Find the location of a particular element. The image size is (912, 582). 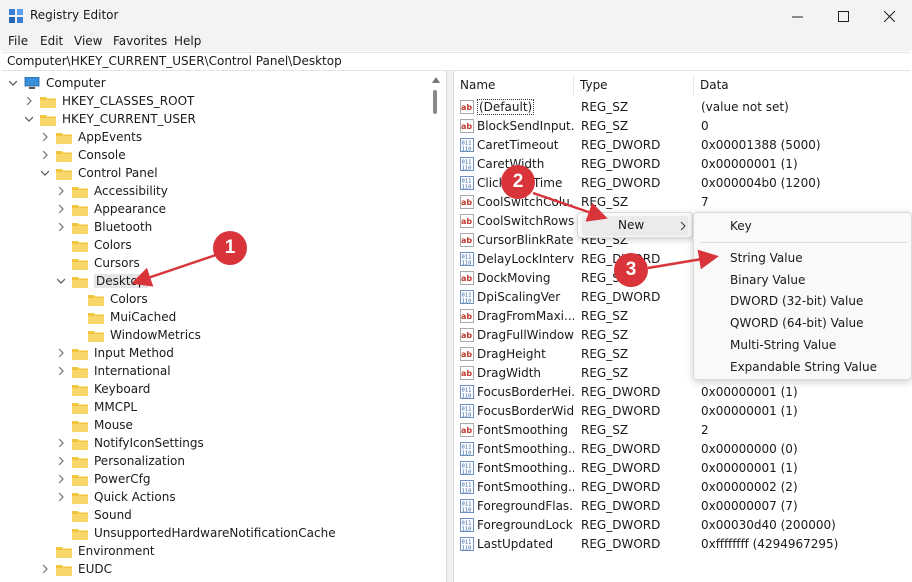

tree-item: Sound is located at coordinates (94, 515).